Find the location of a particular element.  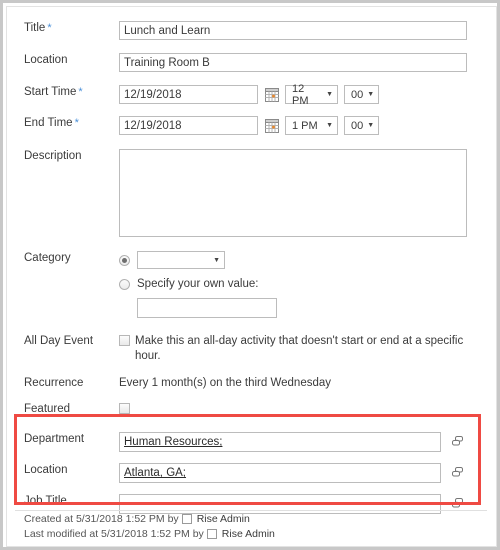

all-day-event-checkbox is located at coordinates (124, 340).